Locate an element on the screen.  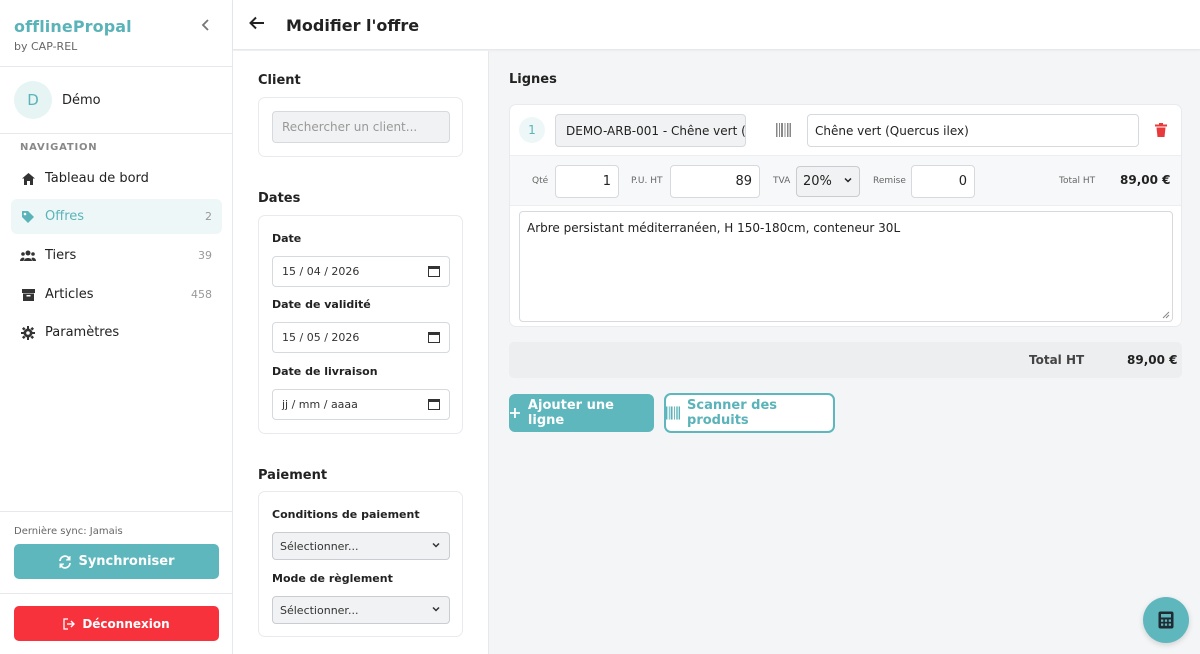
tva-select: 20% is located at coordinates (828, 181).